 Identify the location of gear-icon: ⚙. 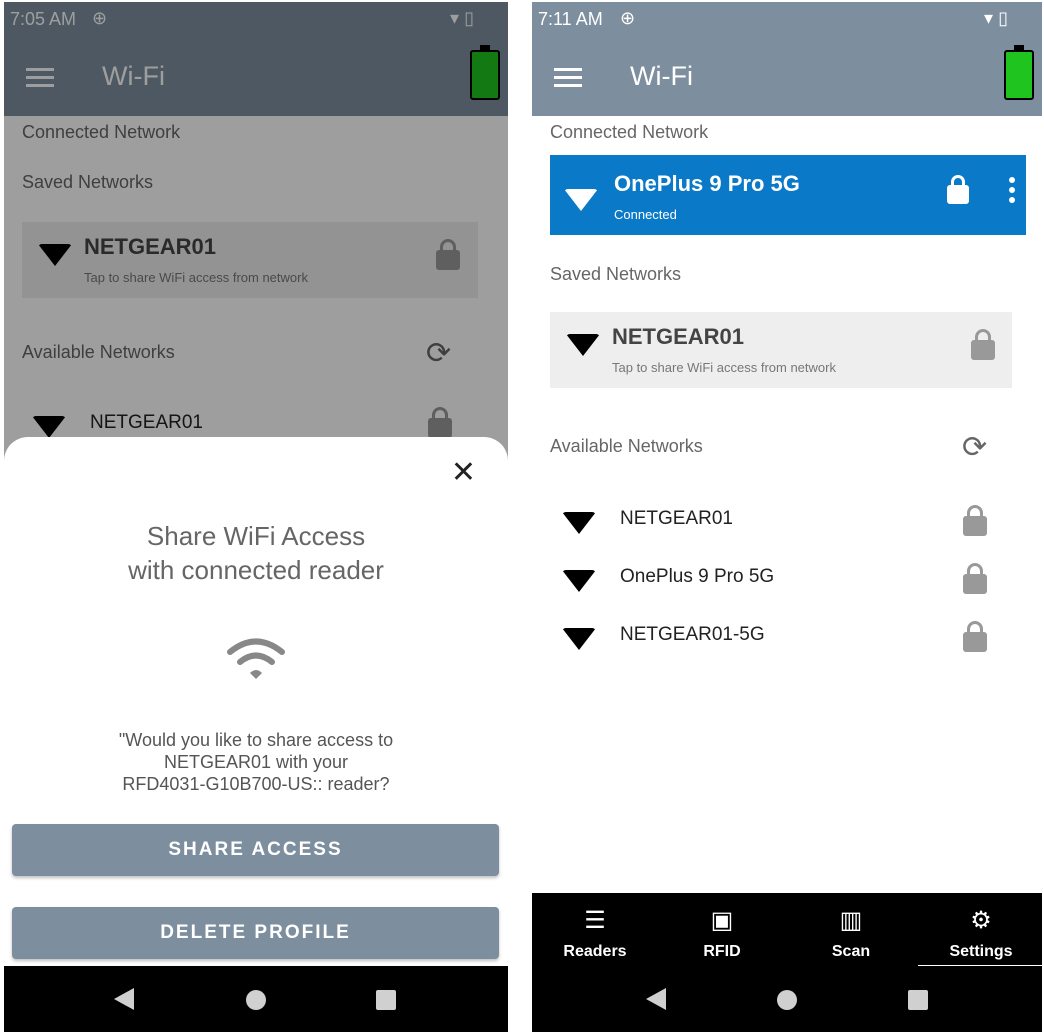
(981, 920).